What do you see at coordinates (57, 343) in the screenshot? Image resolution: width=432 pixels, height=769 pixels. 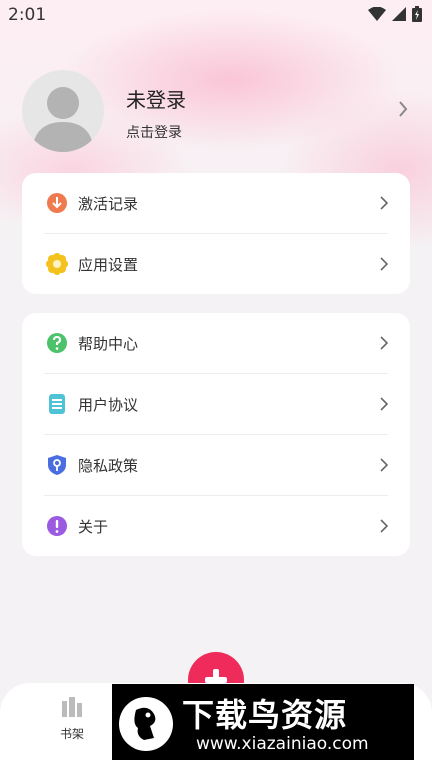 I see `question-circle-icon` at bounding box center [57, 343].